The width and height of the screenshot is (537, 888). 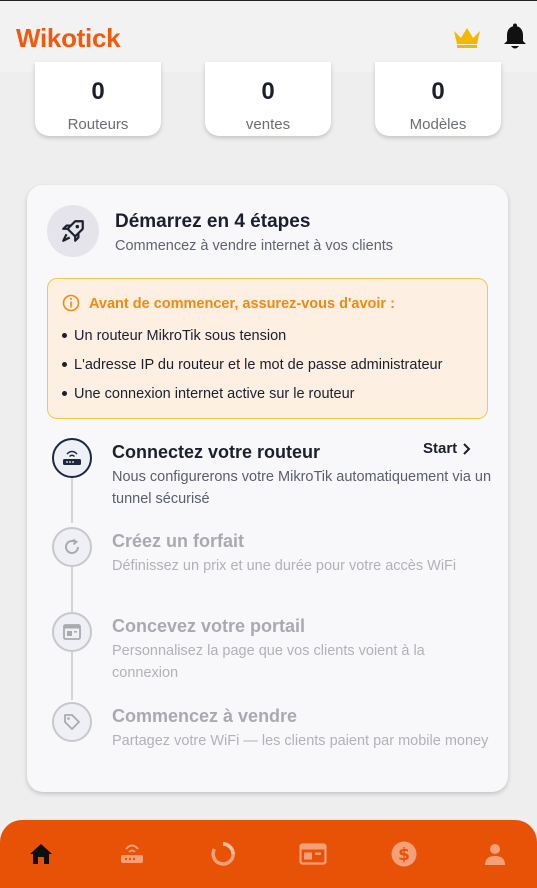 What do you see at coordinates (71, 303) in the screenshot?
I see `info-icon` at bounding box center [71, 303].